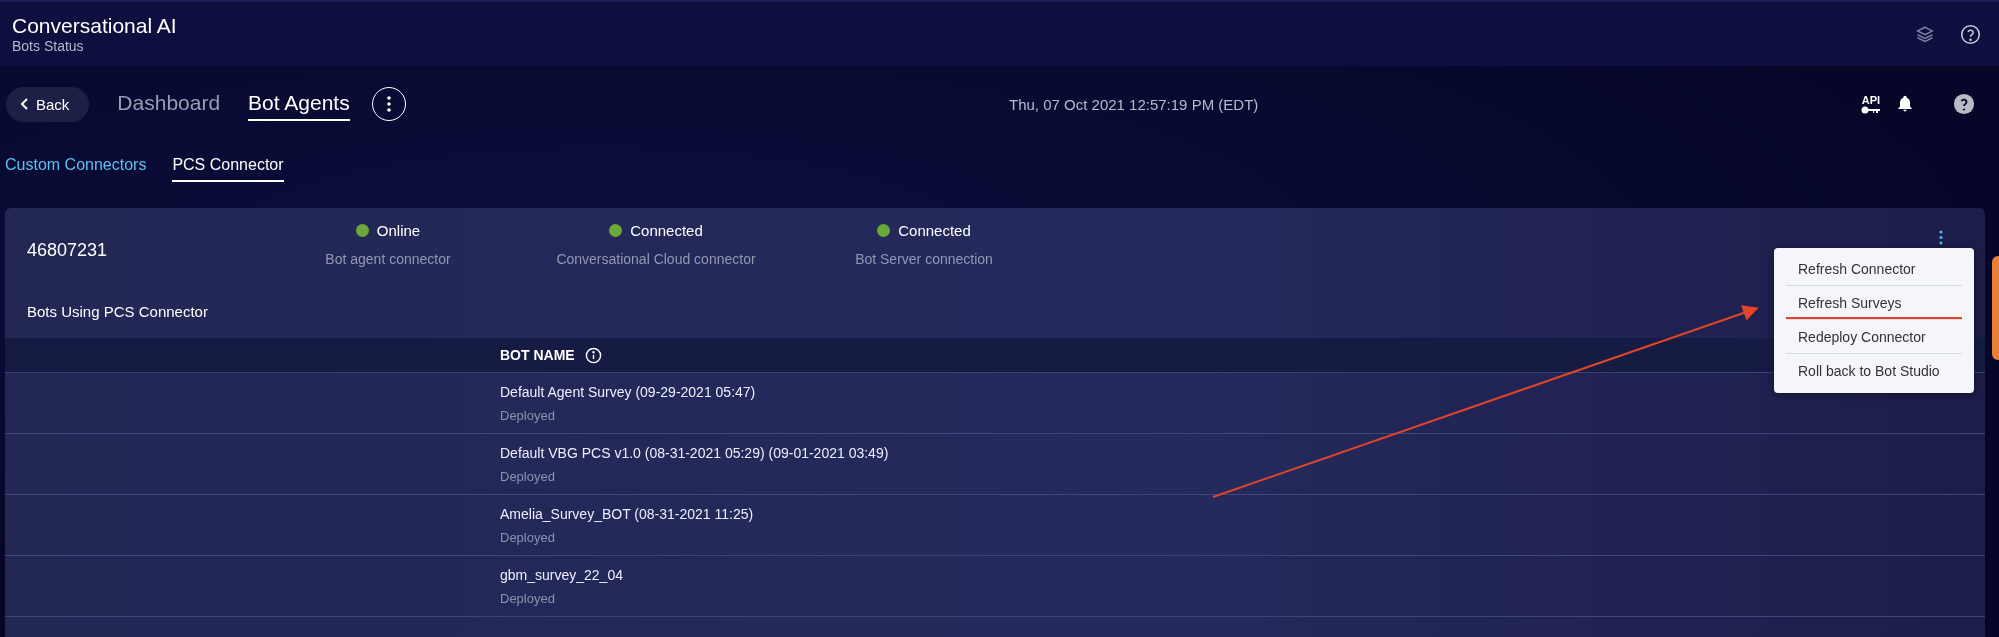 This screenshot has width=1999, height=637. I want to click on nav-tab: Dashboard, so click(169, 104).